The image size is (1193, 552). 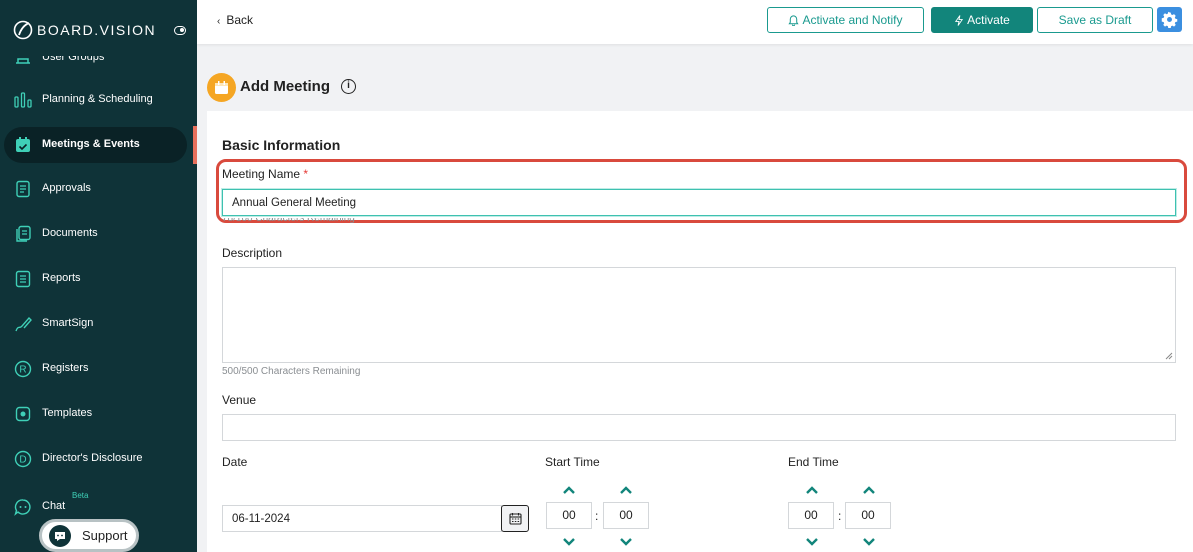 I want to click on start-minute-up-icon, so click(x=626, y=490).